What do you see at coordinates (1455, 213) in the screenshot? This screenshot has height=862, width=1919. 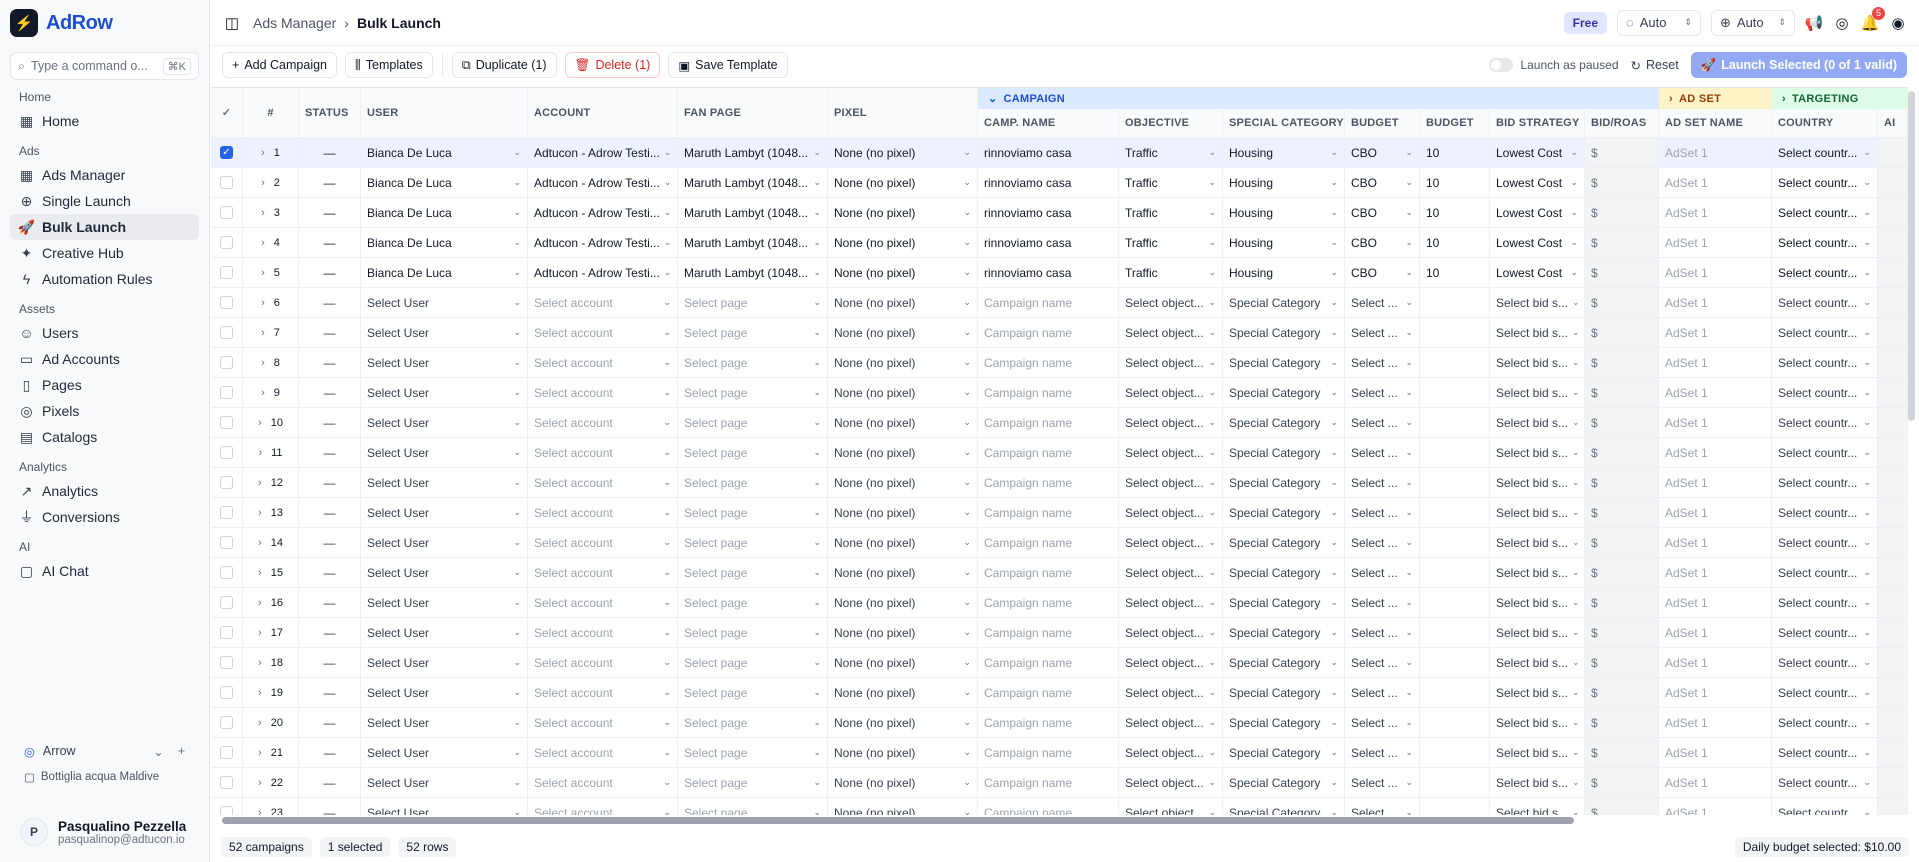 I see `cell-budget: 10` at bounding box center [1455, 213].